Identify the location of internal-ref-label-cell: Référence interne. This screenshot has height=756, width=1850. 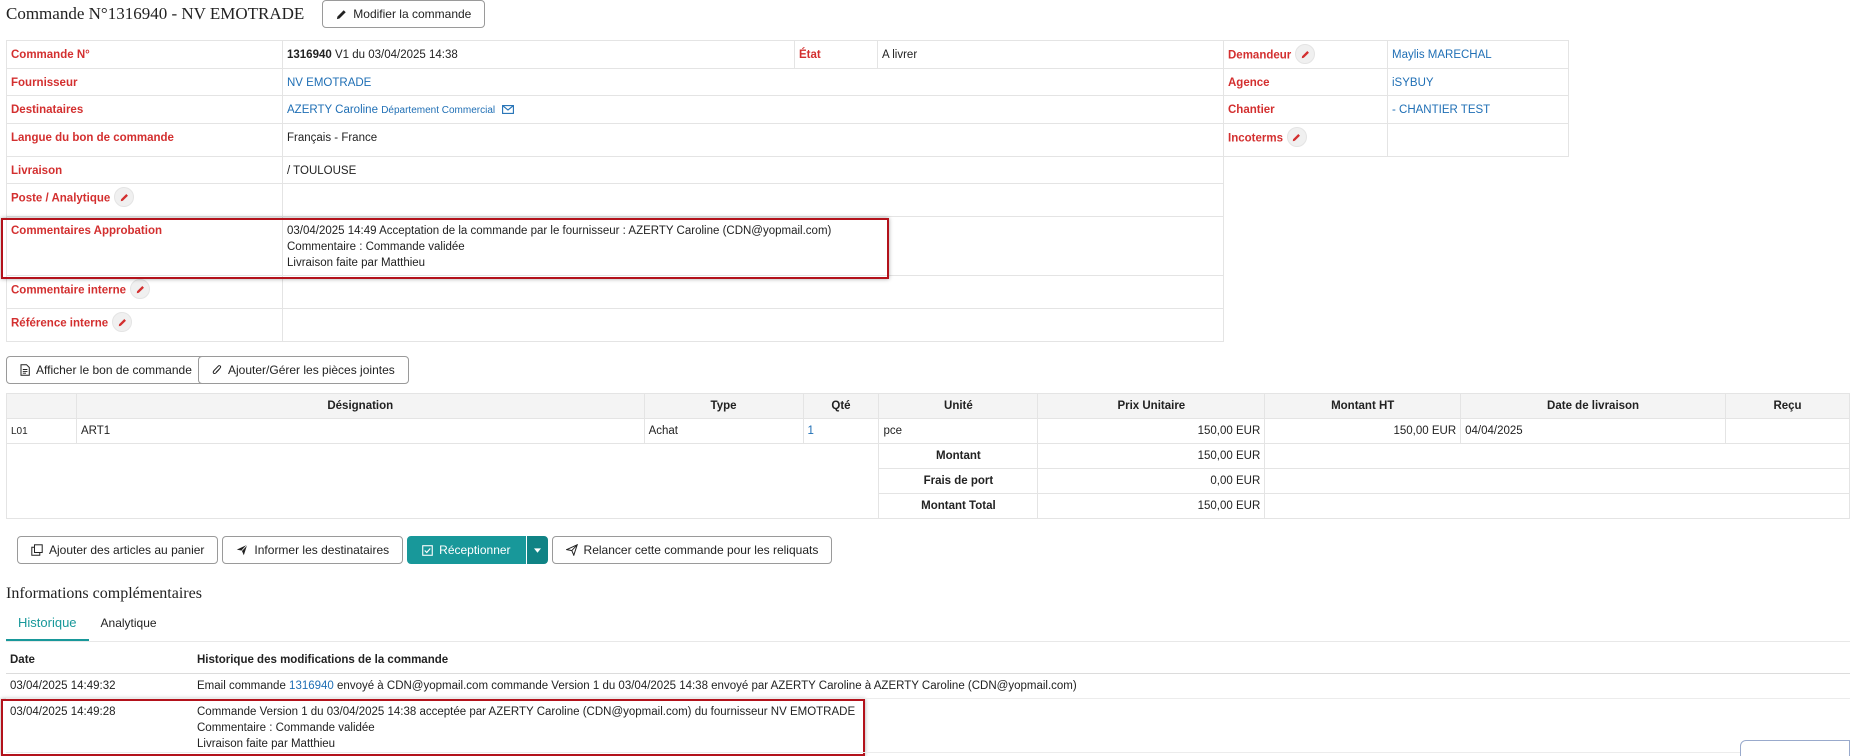
(144, 325).